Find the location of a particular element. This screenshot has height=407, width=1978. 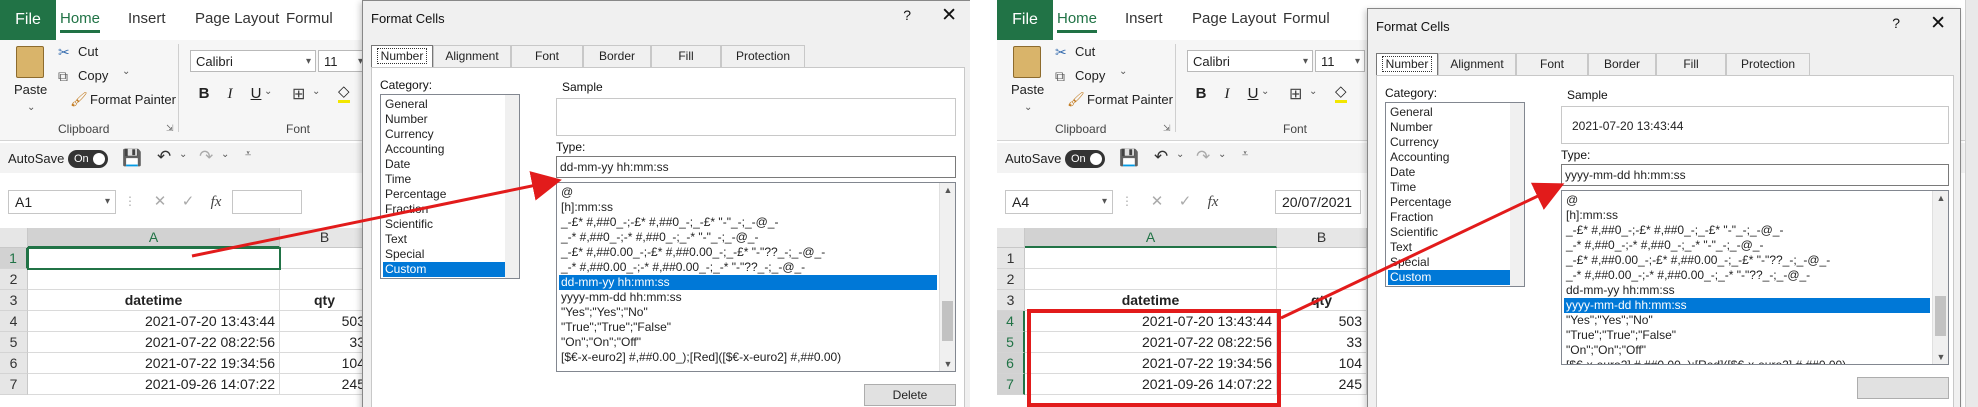

cut-button: Cut is located at coordinates (1085, 51).